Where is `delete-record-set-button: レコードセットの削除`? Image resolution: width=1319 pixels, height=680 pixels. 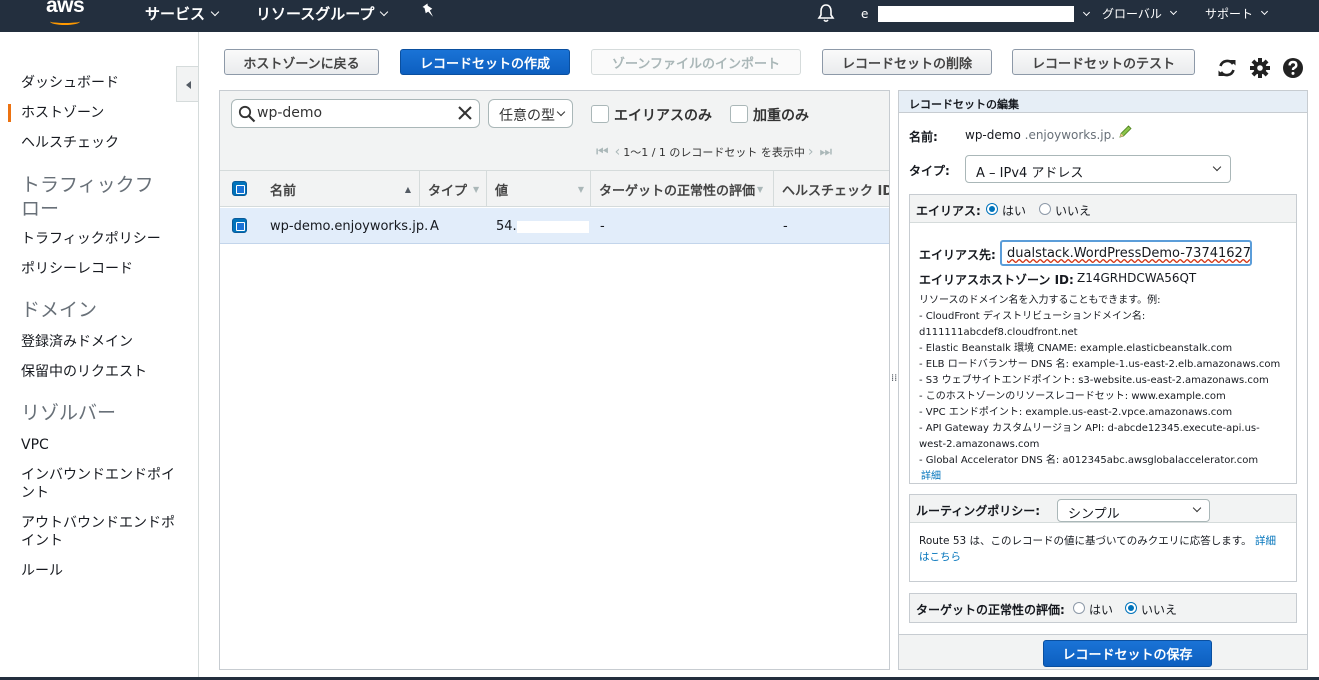 delete-record-set-button: レコードセットの削除 is located at coordinates (907, 62).